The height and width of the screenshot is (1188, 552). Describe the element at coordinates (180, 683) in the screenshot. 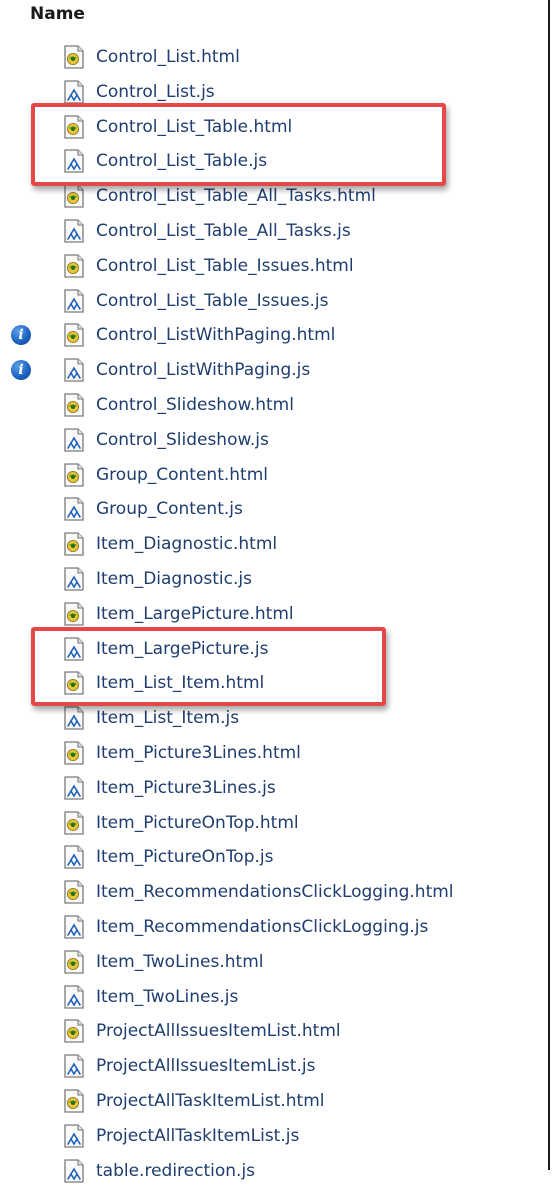

I see `file-name: Item_List_Item.html` at that location.